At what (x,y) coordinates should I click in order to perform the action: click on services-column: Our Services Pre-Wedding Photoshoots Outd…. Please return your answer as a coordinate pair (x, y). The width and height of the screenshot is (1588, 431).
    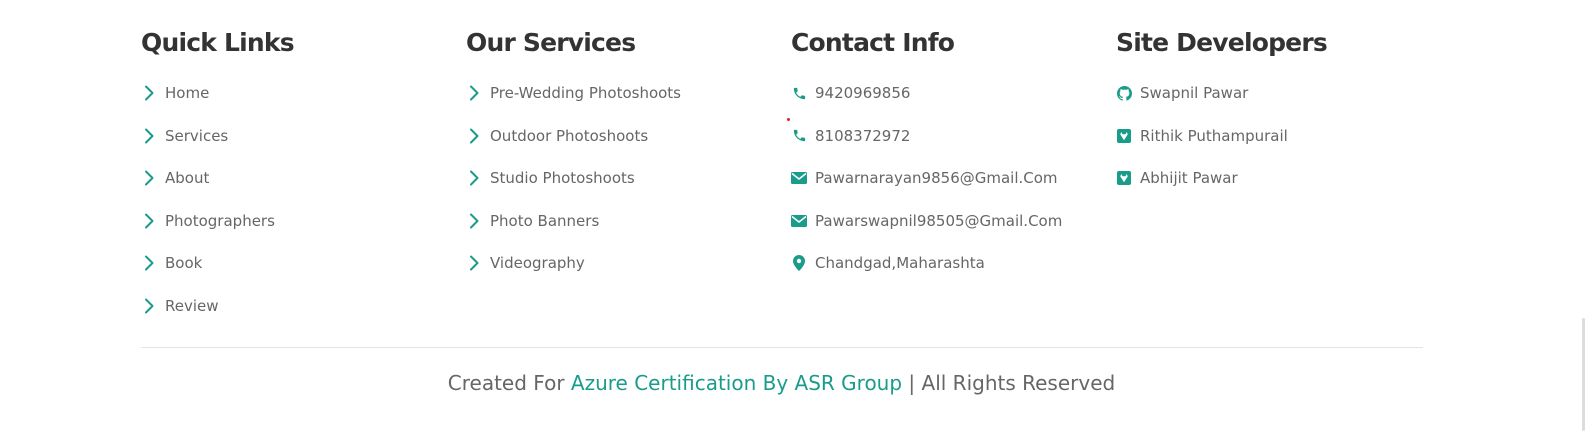
    Looking at the image, I should click on (626, 149).